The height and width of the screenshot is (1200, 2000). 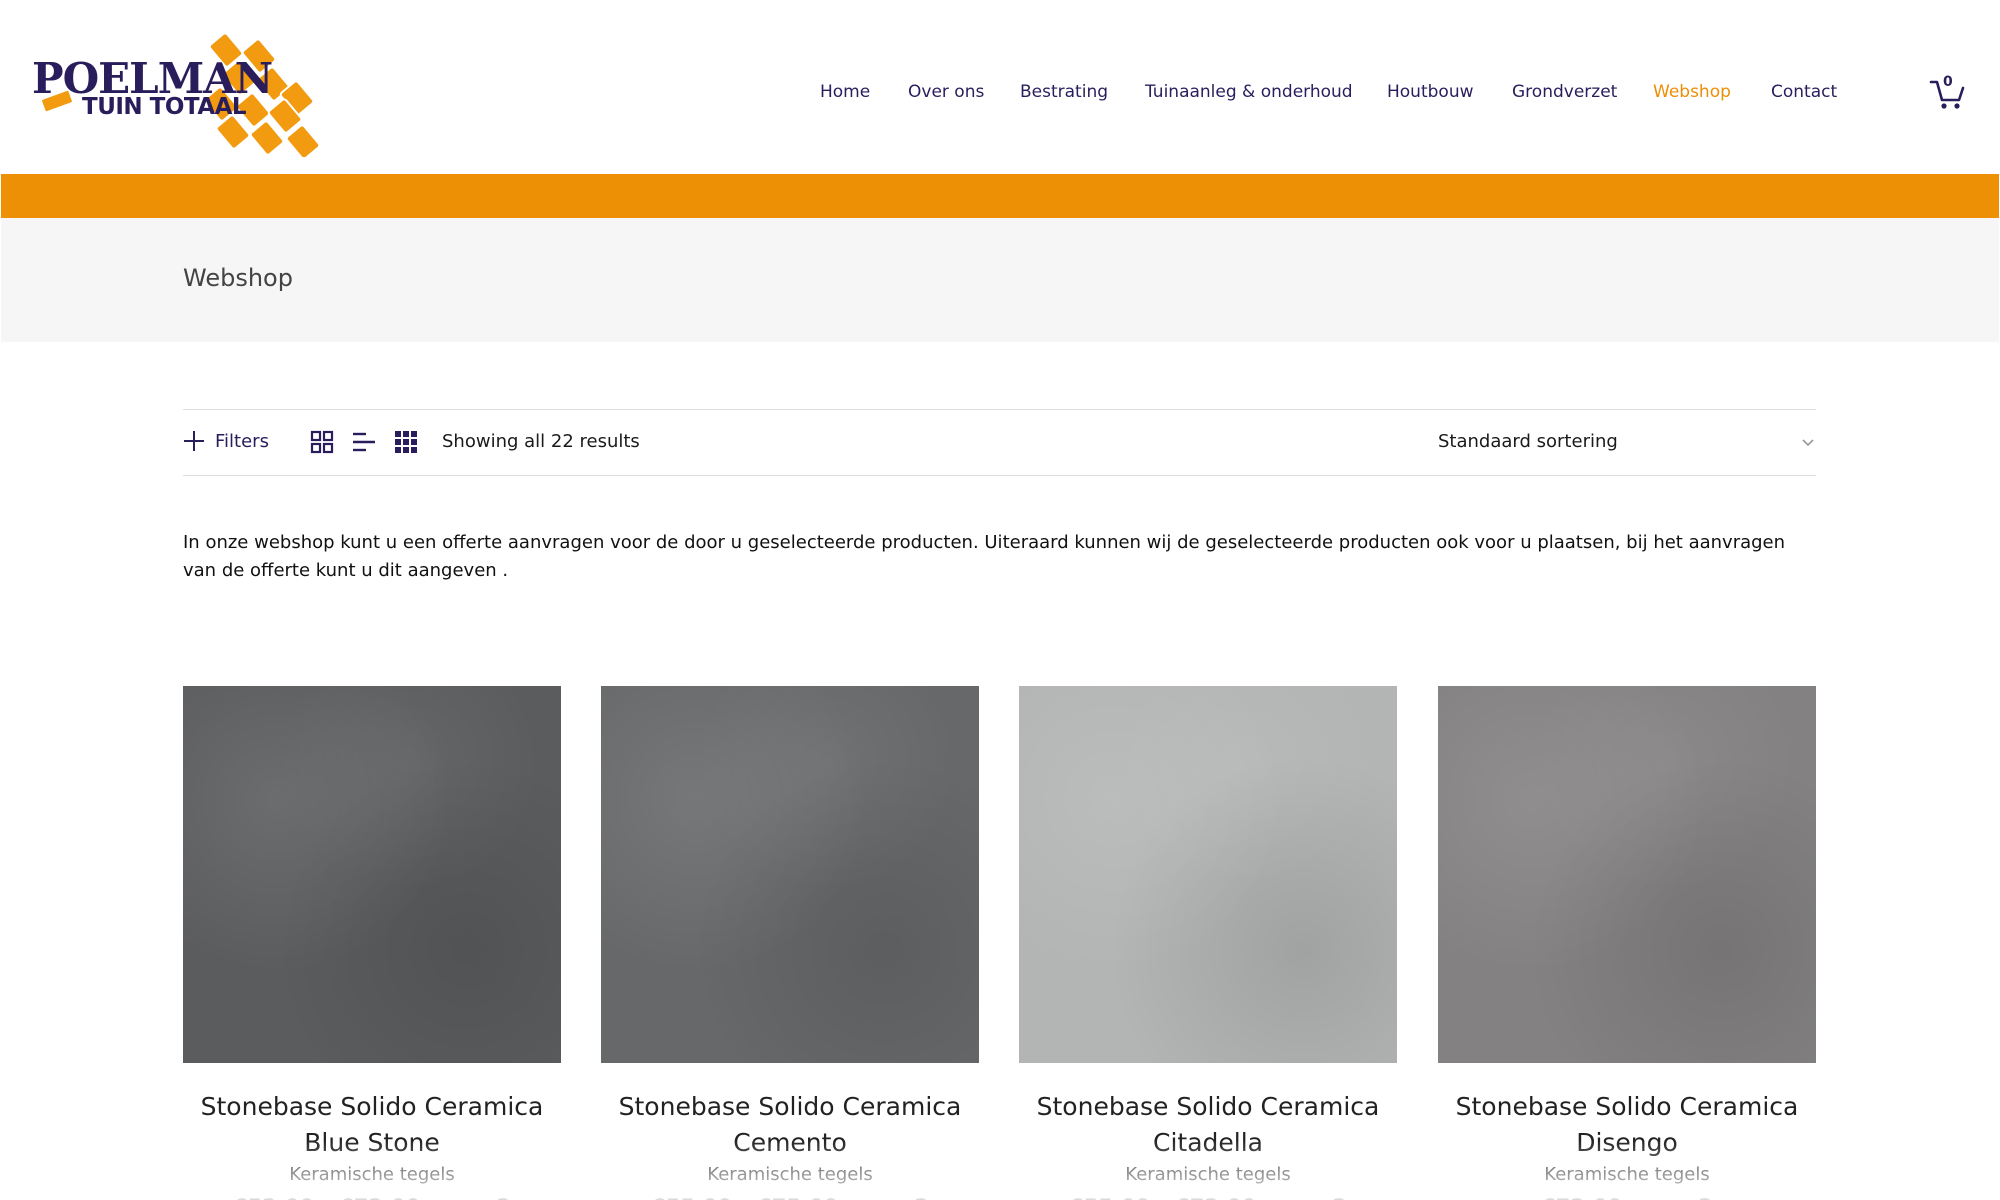 I want to click on product-price: €55,00 – €72,00 per m2, so click(x=1208, y=1194).